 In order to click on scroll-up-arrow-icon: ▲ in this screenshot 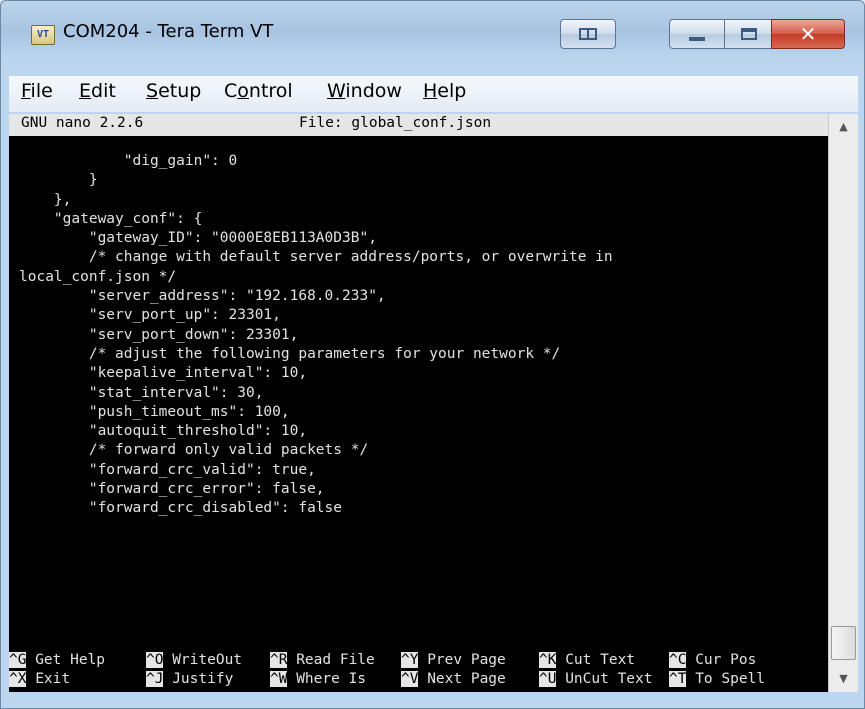, I will do `click(843, 127)`.